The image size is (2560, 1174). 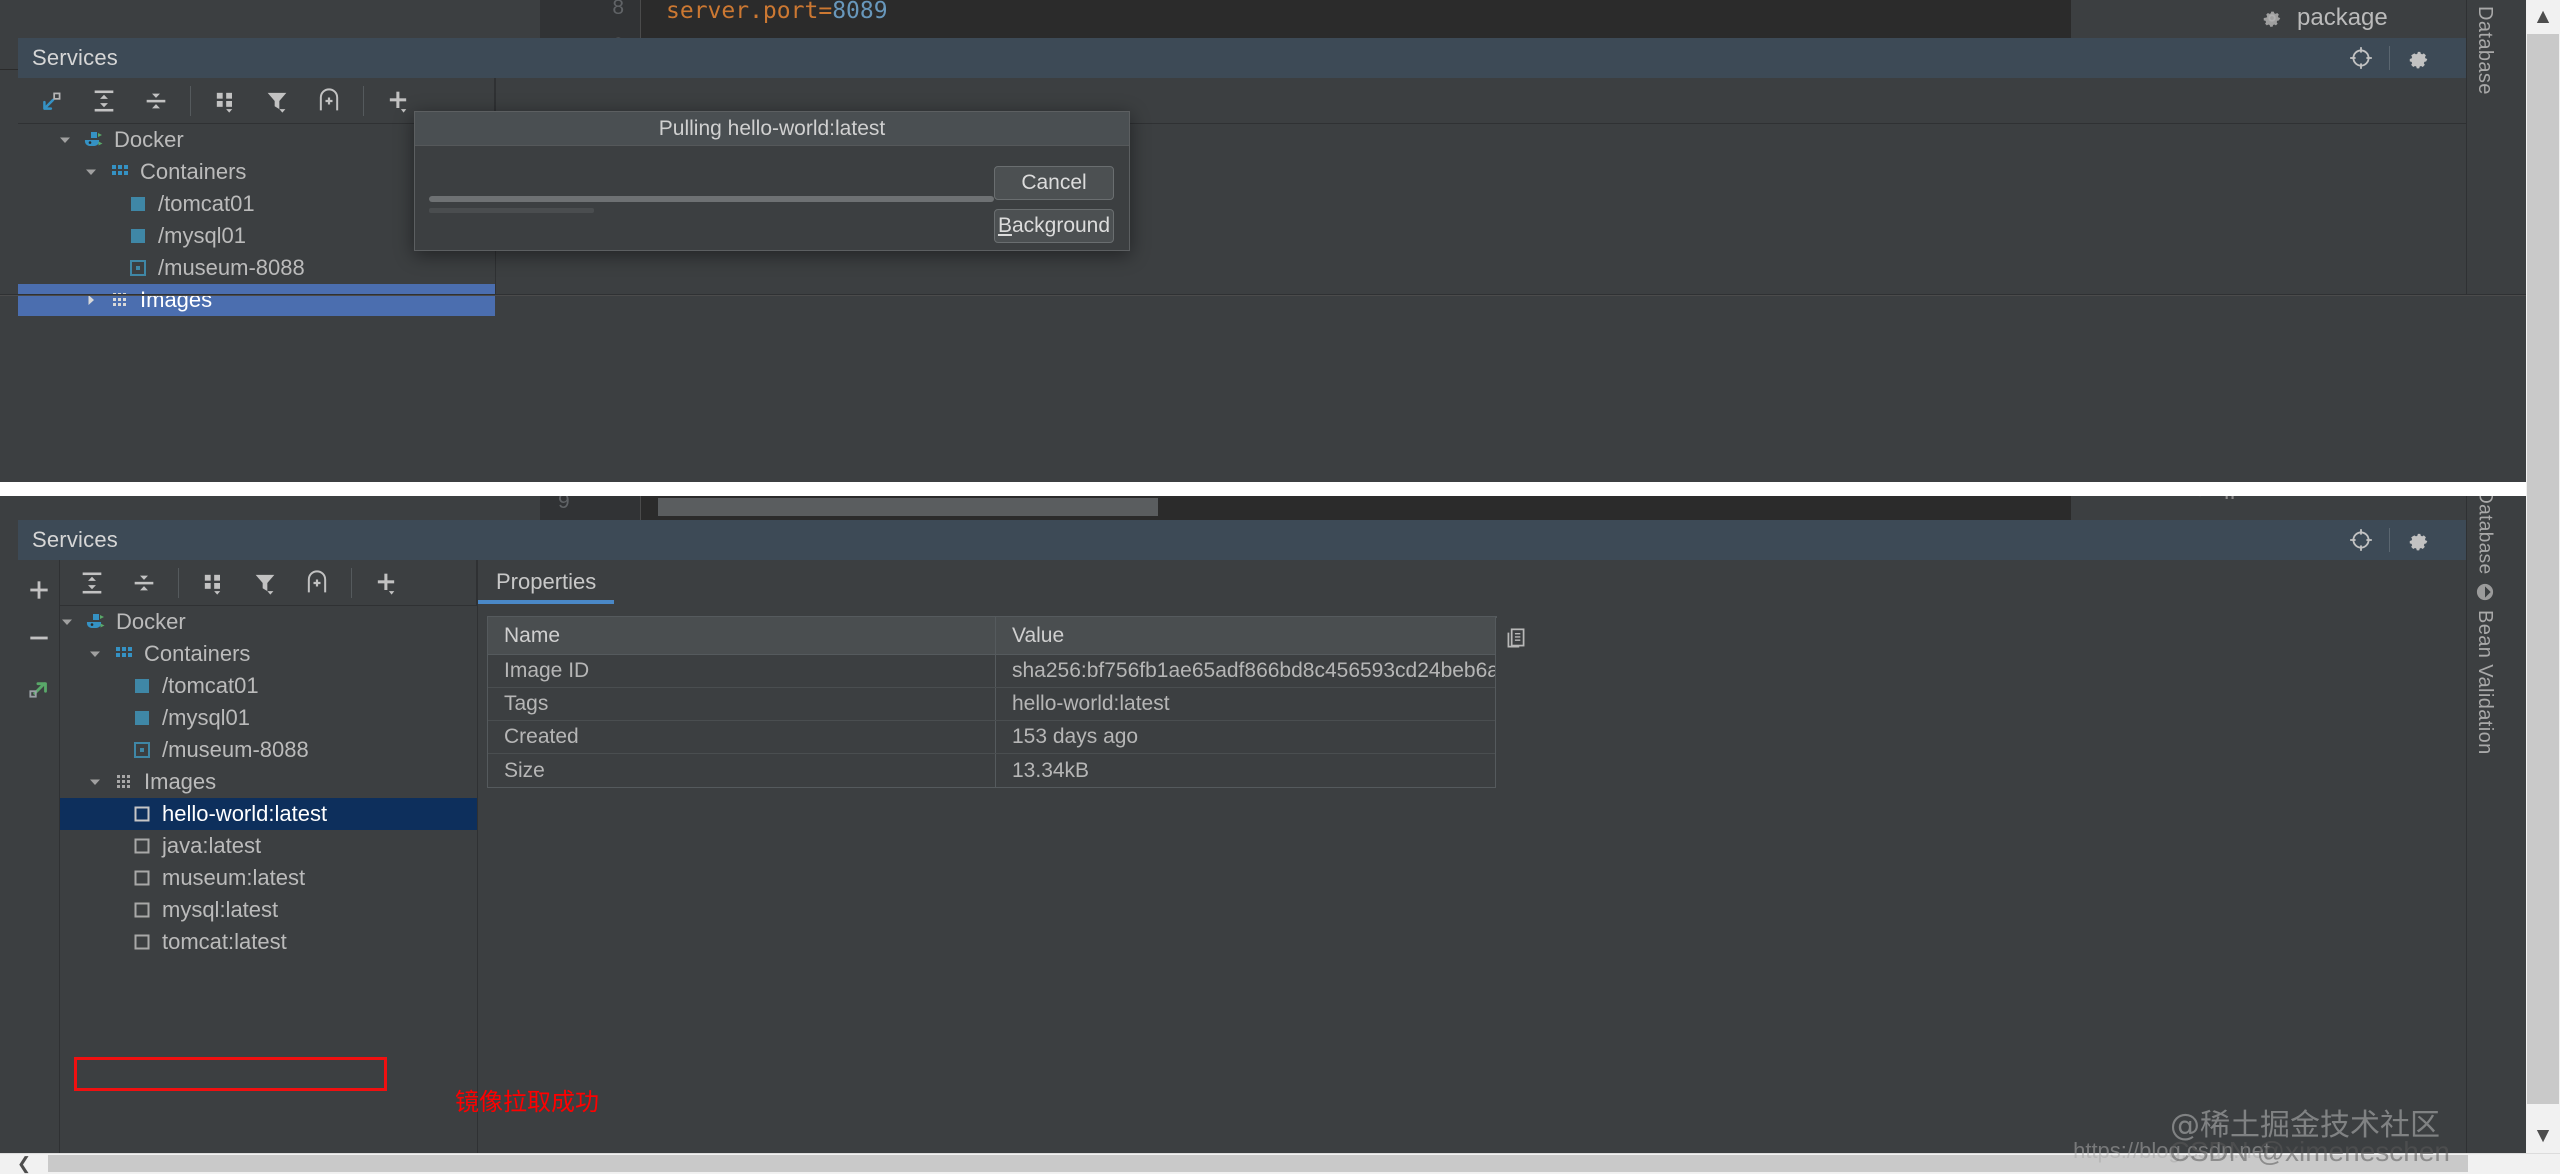 What do you see at coordinates (138, 268) in the screenshot?
I see `container-stopped-icon` at bounding box center [138, 268].